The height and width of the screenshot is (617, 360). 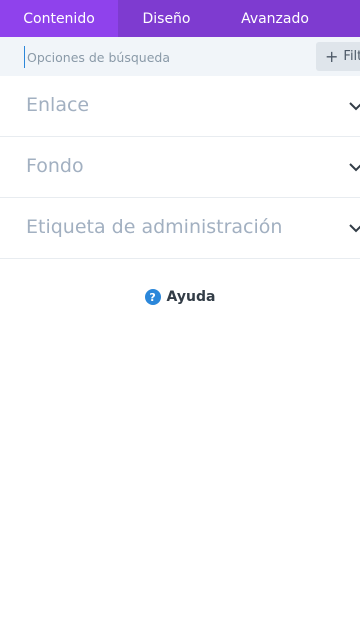 I want to click on tab-diseno: Diseño, so click(x=166, y=18).